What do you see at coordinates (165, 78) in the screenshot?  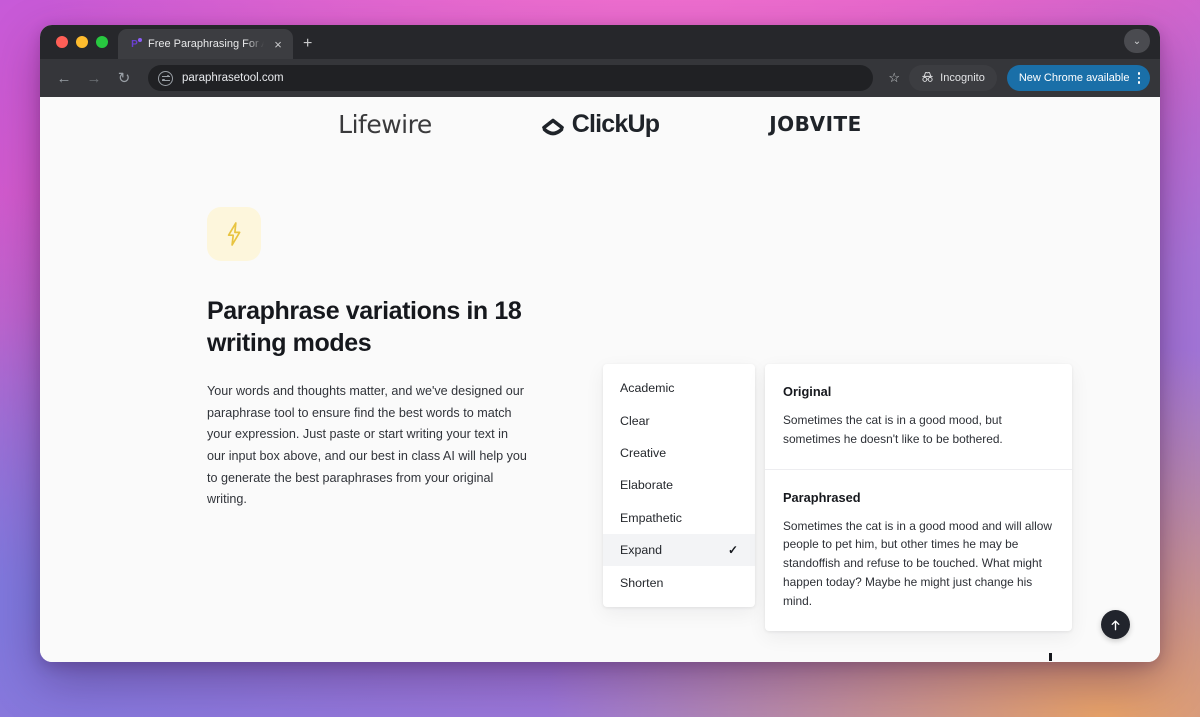 I see `site-settings-icon` at bounding box center [165, 78].